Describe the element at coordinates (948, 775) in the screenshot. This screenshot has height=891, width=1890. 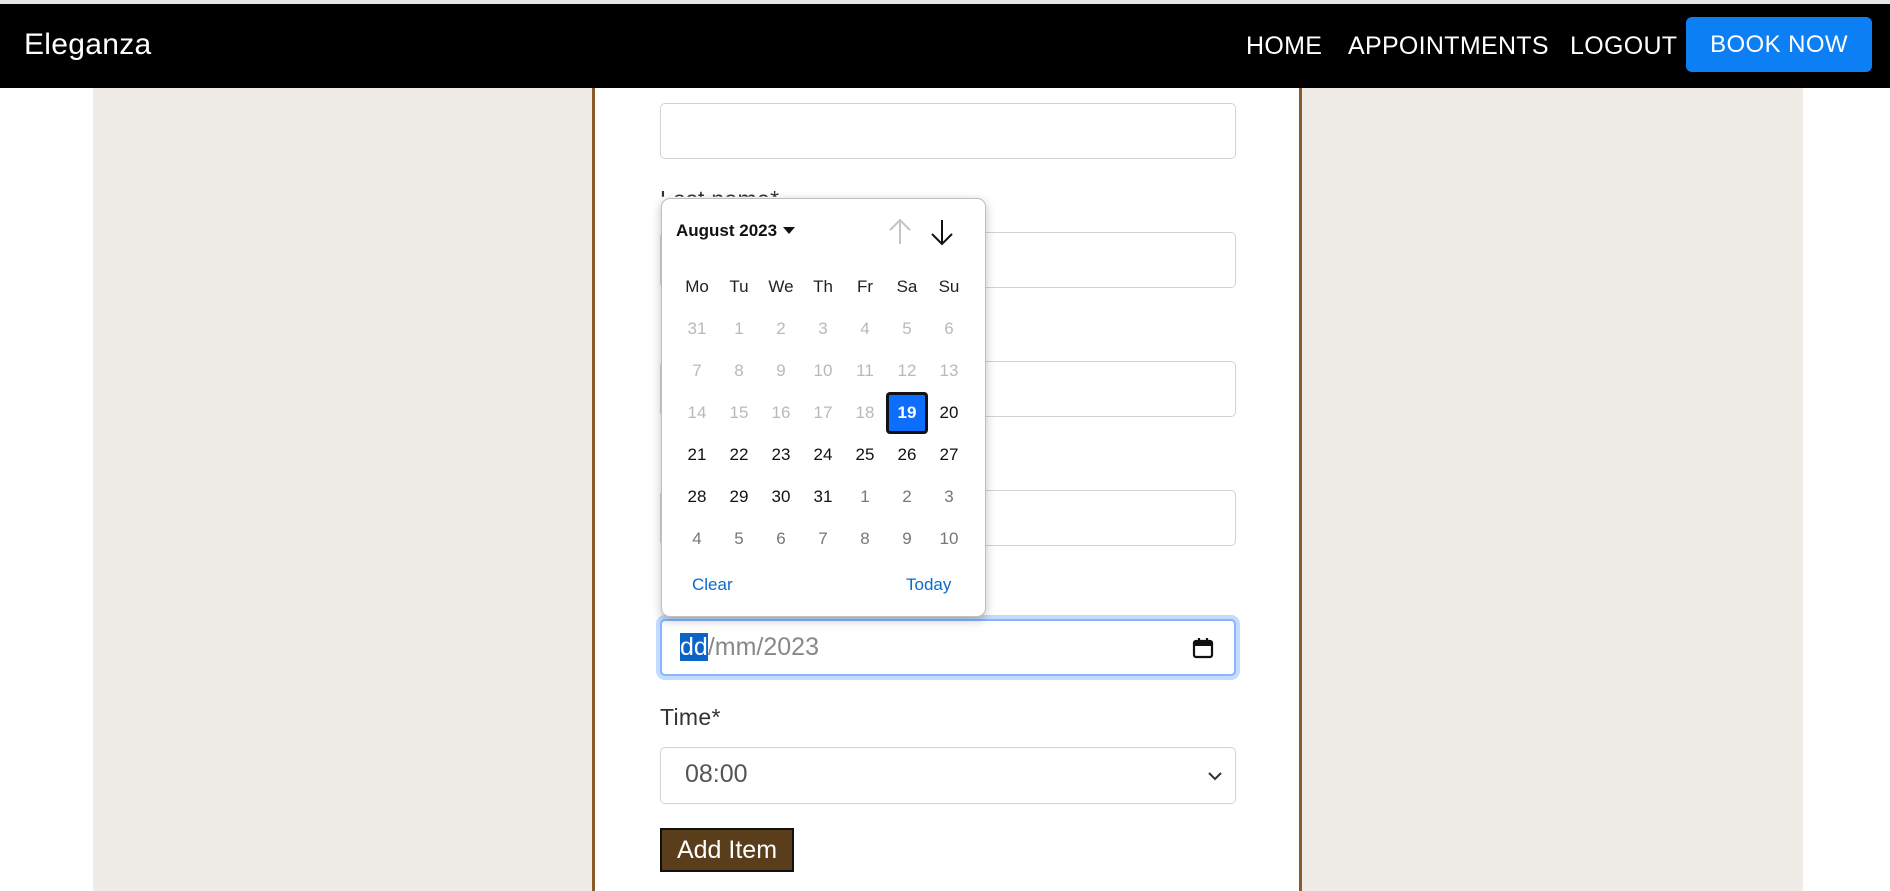
I see `time-select: 08:00` at that location.